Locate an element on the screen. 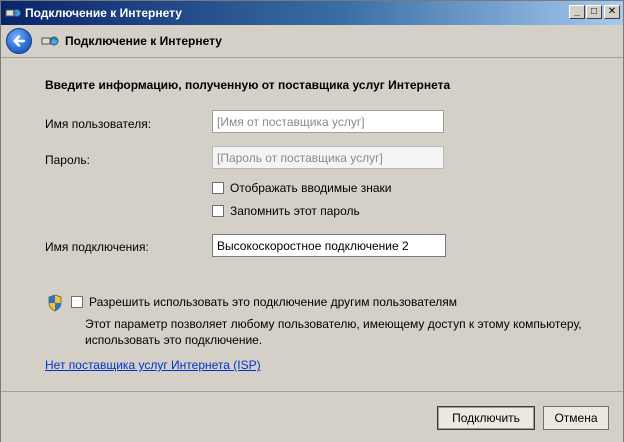 This screenshot has height=442, width=624. title-bar: Подключение к Интернету _ □ ✕ is located at coordinates (312, 13).